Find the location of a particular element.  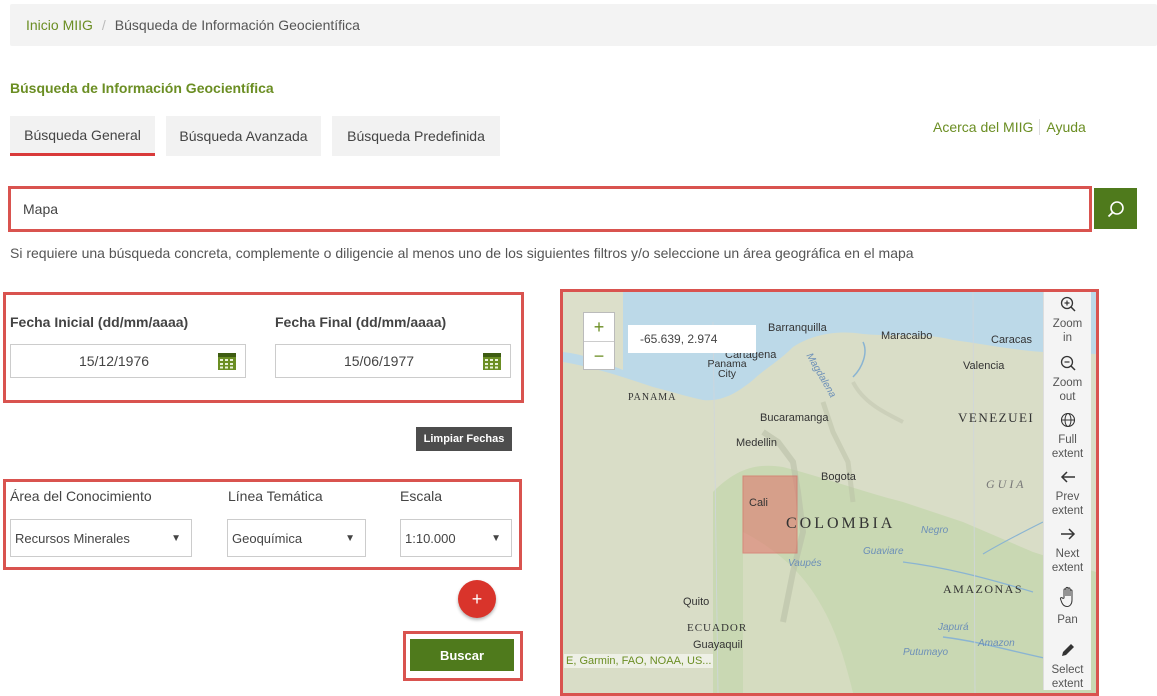

next-extent-tool: Next extent is located at coordinates (1067, 550).